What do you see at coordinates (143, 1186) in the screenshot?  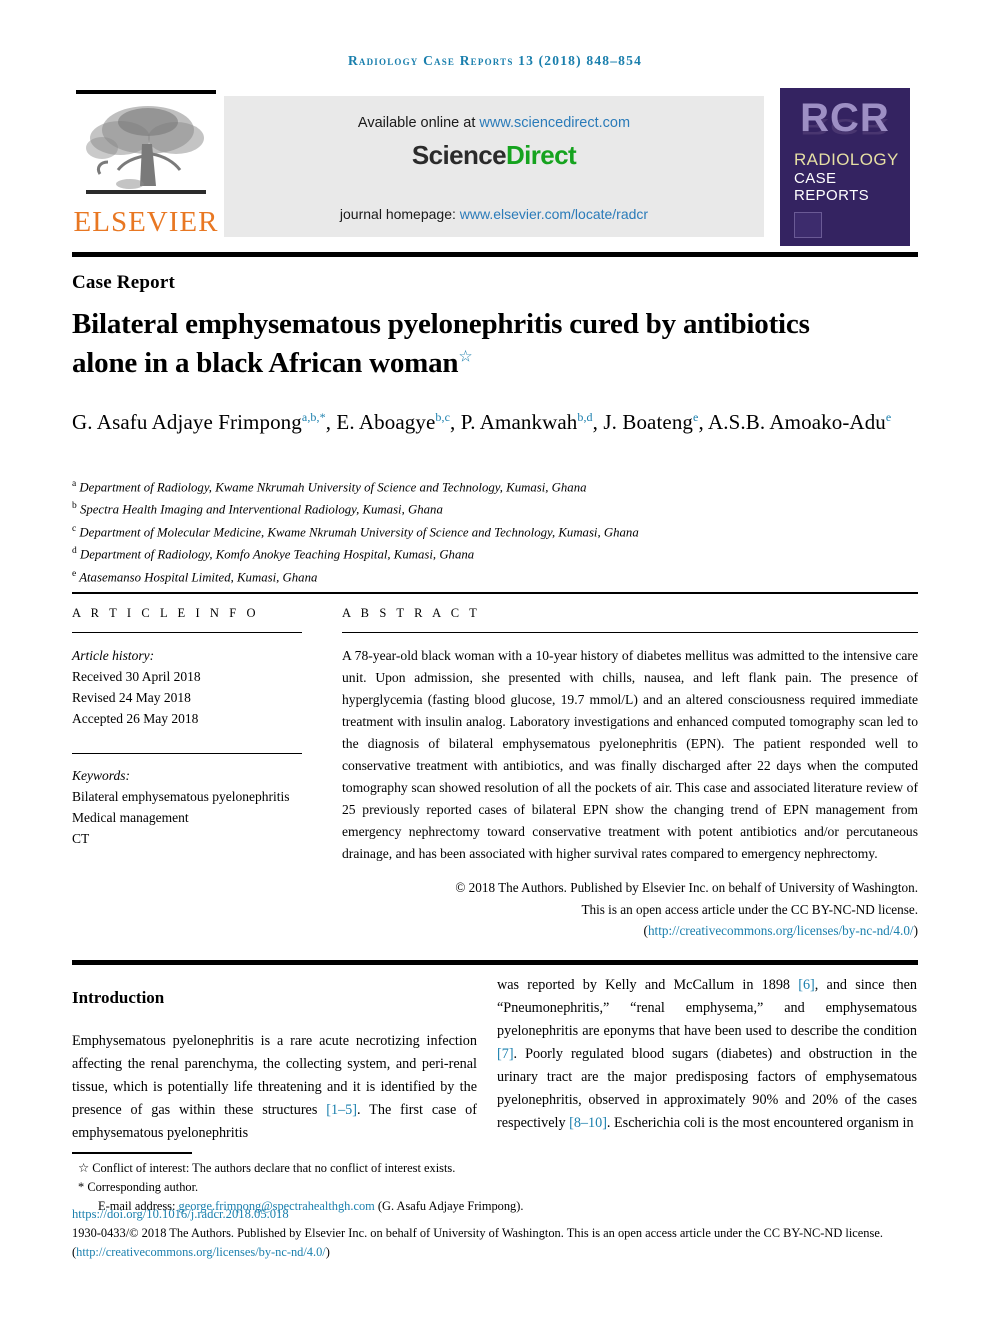 I see `footnote-corresponding-text: Corresponding author.` at bounding box center [143, 1186].